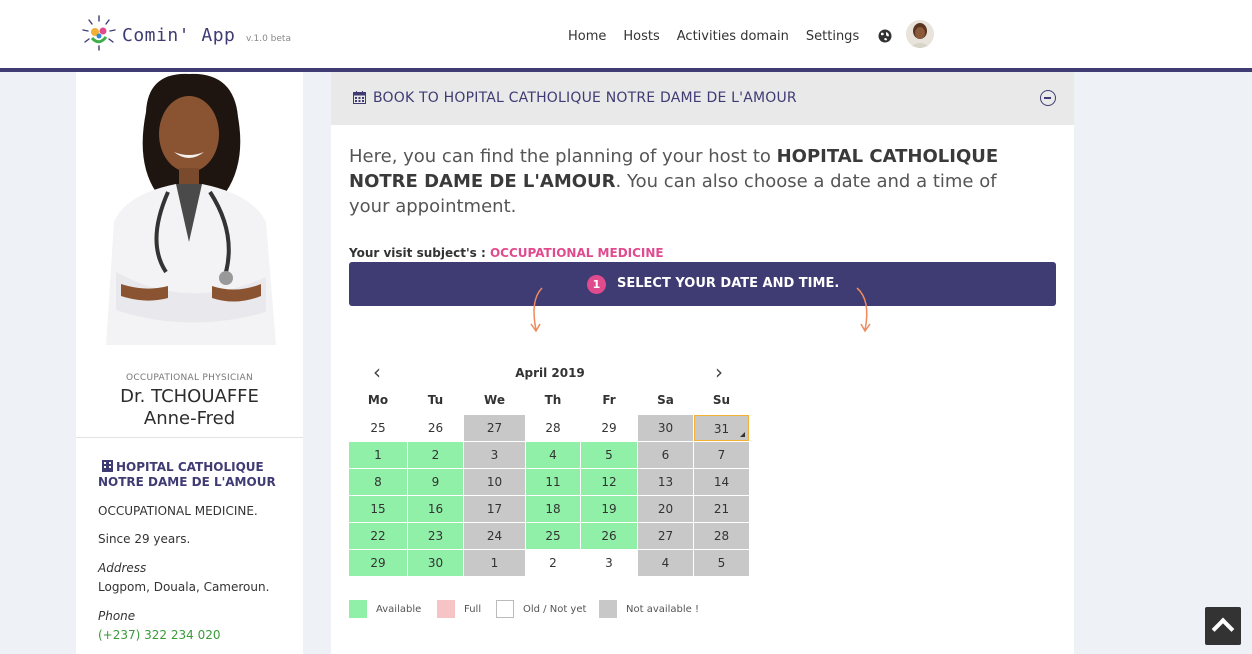 The image size is (1252, 654). What do you see at coordinates (576, 253) in the screenshot?
I see `visit-subject-value: OCCUPATIONAL MEDICINE` at bounding box center [576, 253].